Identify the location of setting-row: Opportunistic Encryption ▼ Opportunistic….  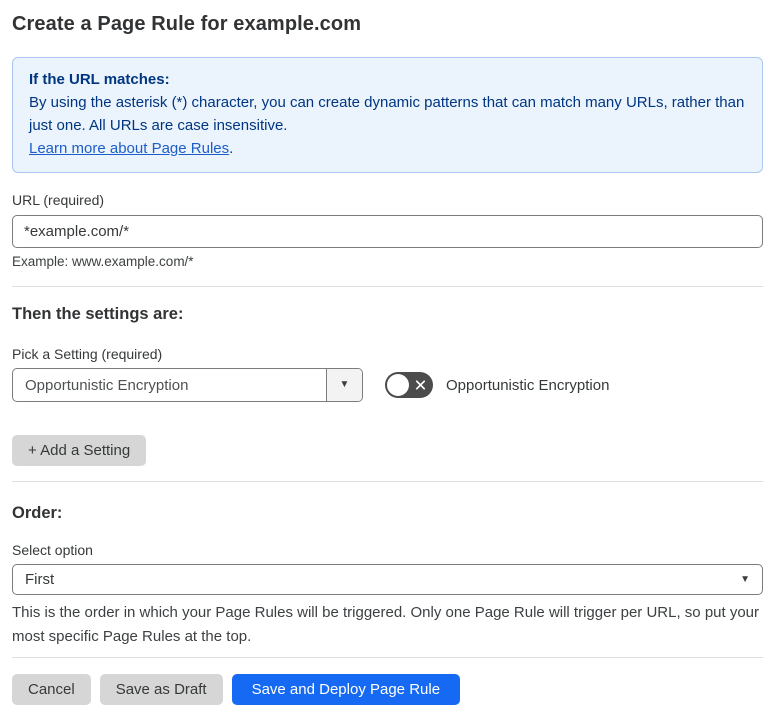
(387, 385).